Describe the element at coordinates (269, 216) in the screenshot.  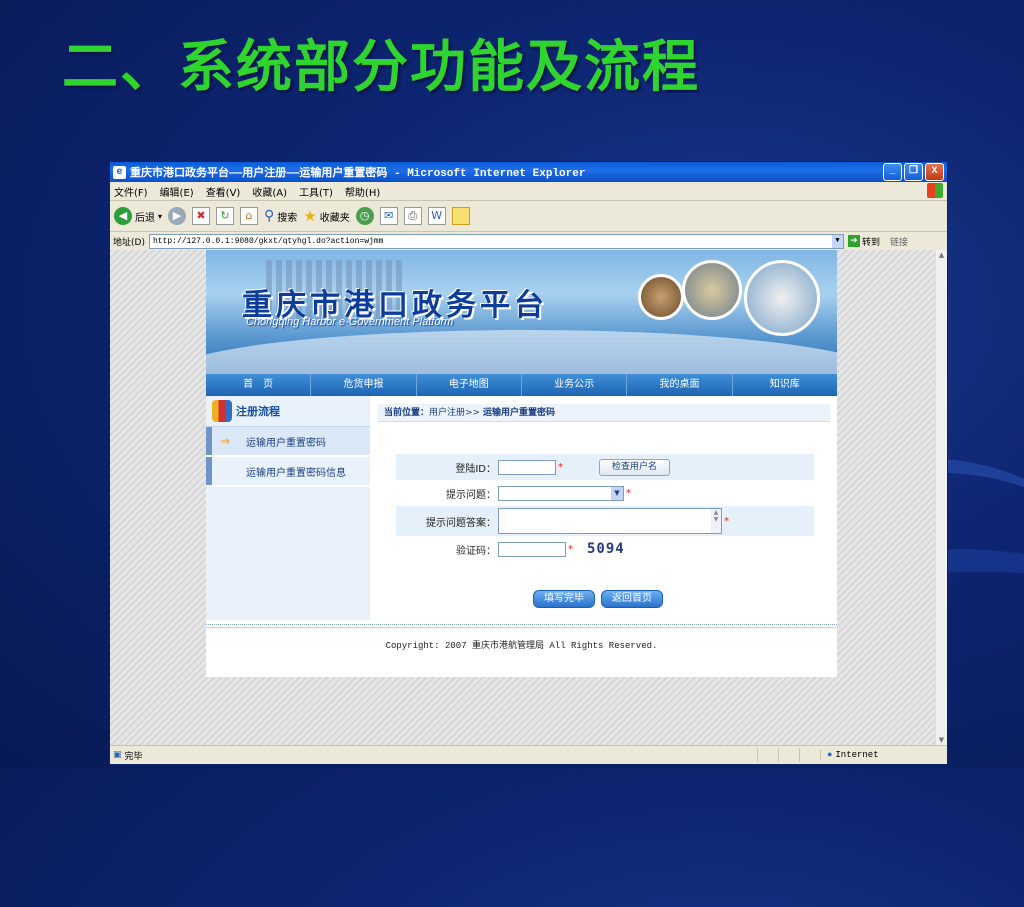
I see `search-icon: ⚲` at that location.